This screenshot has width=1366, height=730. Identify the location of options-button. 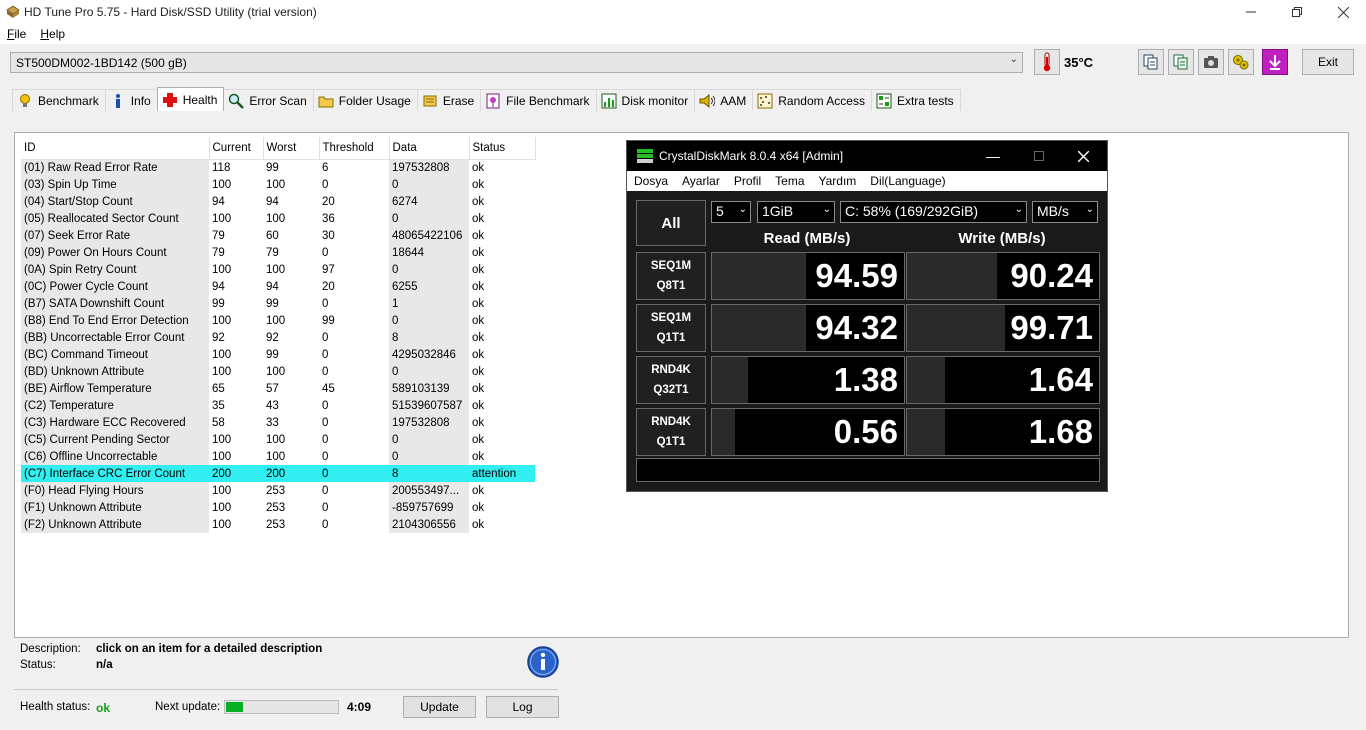
(1241, 62).